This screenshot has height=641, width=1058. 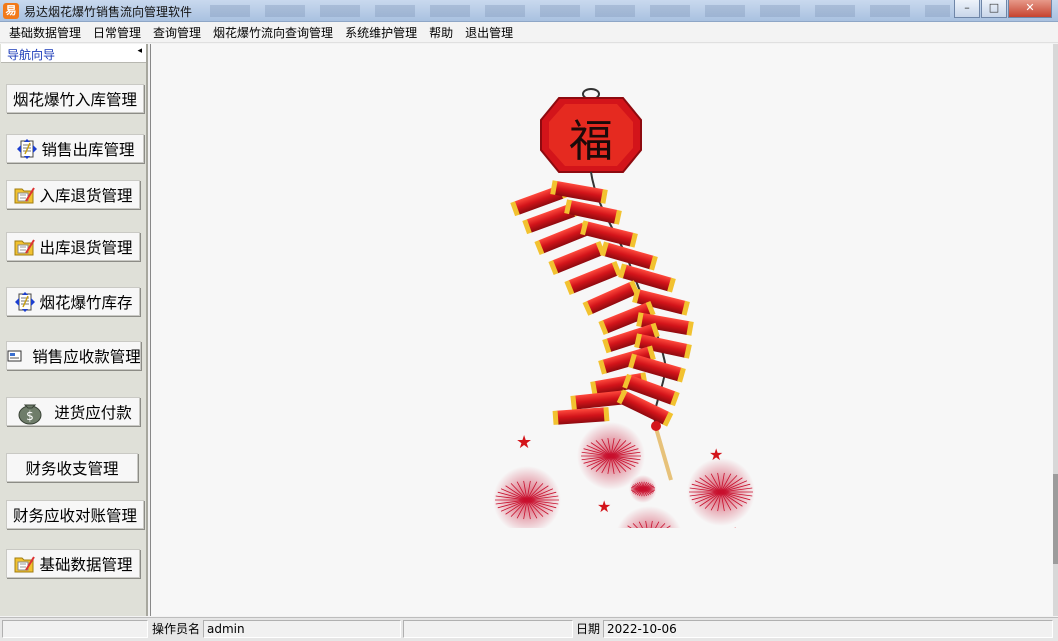 I want to click on nav-button-label: 财务应收对账管理, so click(x=74, y=515).